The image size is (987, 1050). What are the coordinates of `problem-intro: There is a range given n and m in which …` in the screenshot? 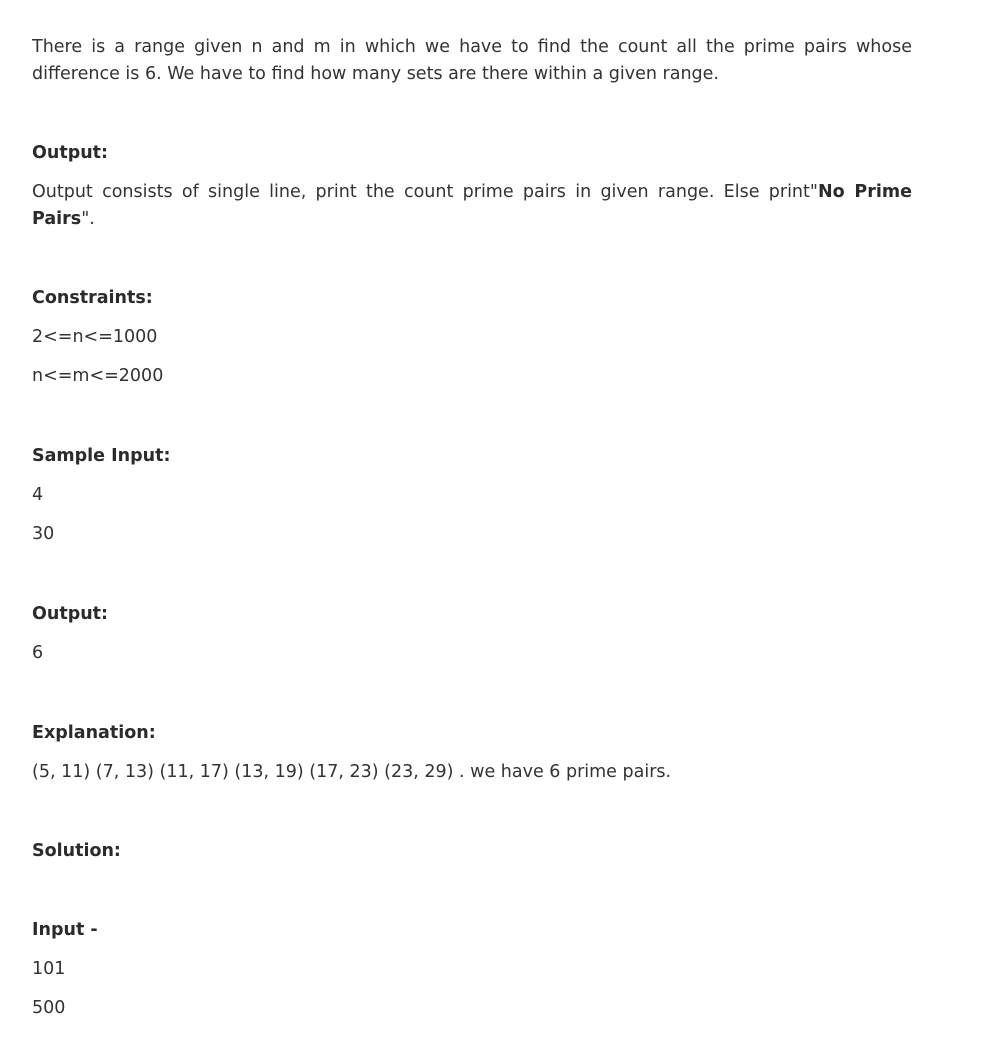 It's located at (472, 60).